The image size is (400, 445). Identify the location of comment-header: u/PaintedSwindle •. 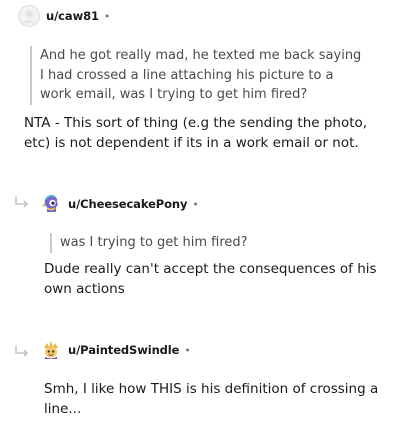
(115, 350).